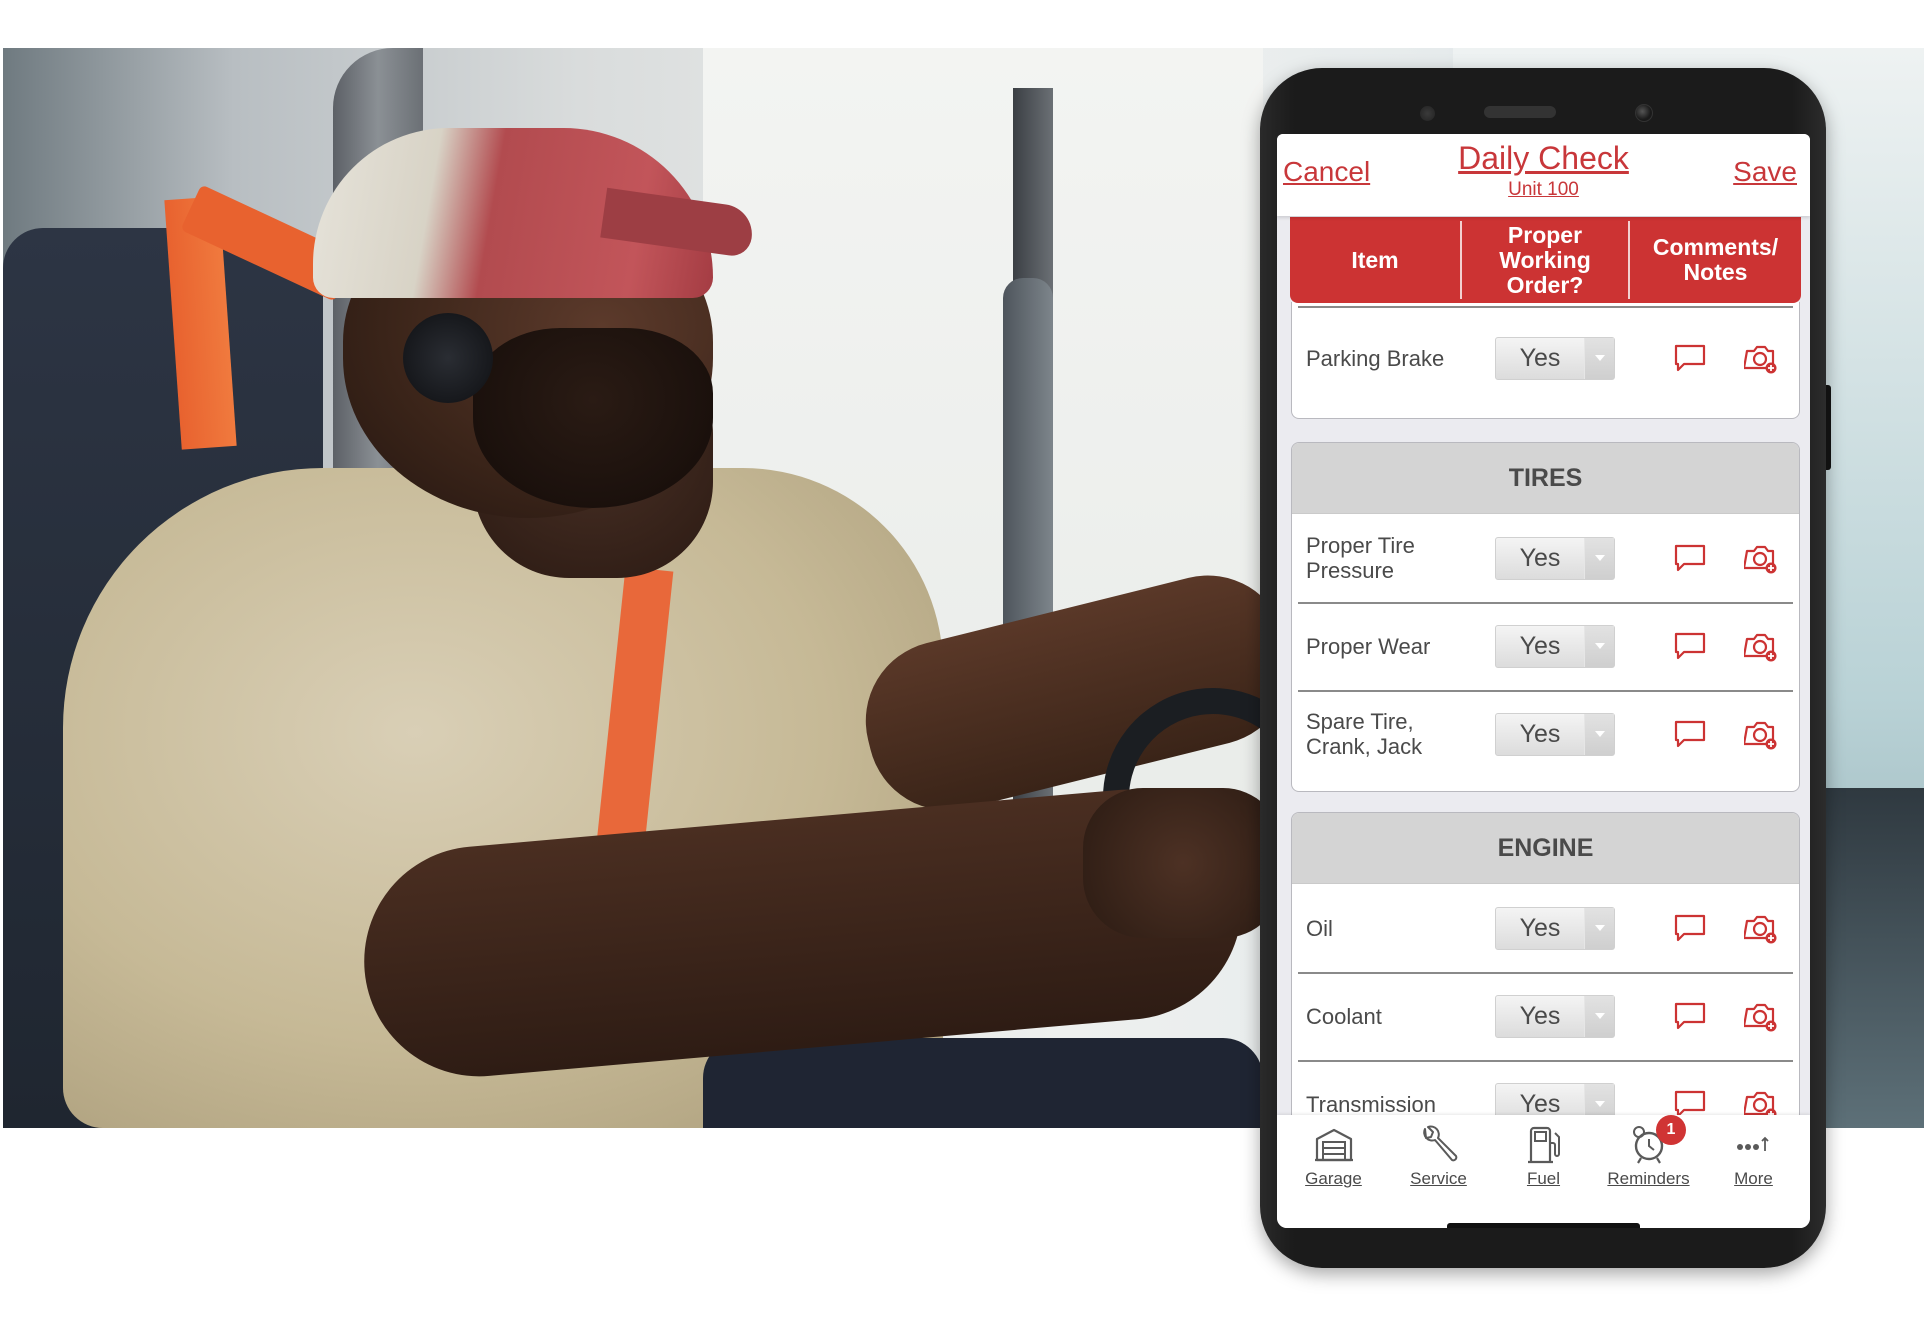 The height and width of the screenshot is (1335, 1928). Describe the element at coordinates (1545, 848) in the screenshot. I see `section-title-engine: ENGINE` at that location.